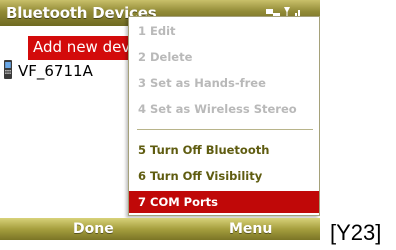 The height and width of the screenshot is (250, 396). I want to click on menu-item-label: 5 Turn Off Bluetooth, so click(204, 150).